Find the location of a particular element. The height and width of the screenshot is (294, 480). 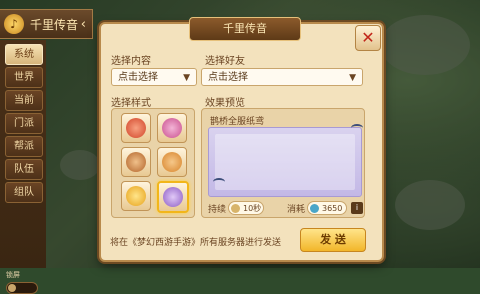

phoenix-style-icon is located at coordinates (136, 128).